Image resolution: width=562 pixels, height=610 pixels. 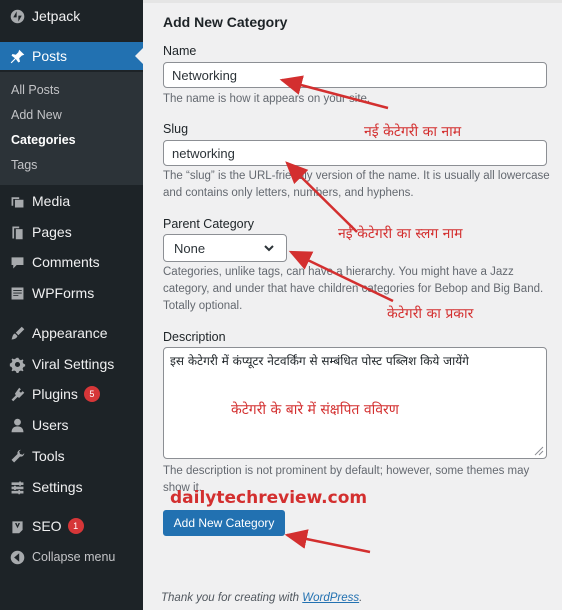 I want to click on add-new-category-button: Add New Category, so click(x=224, y=523).